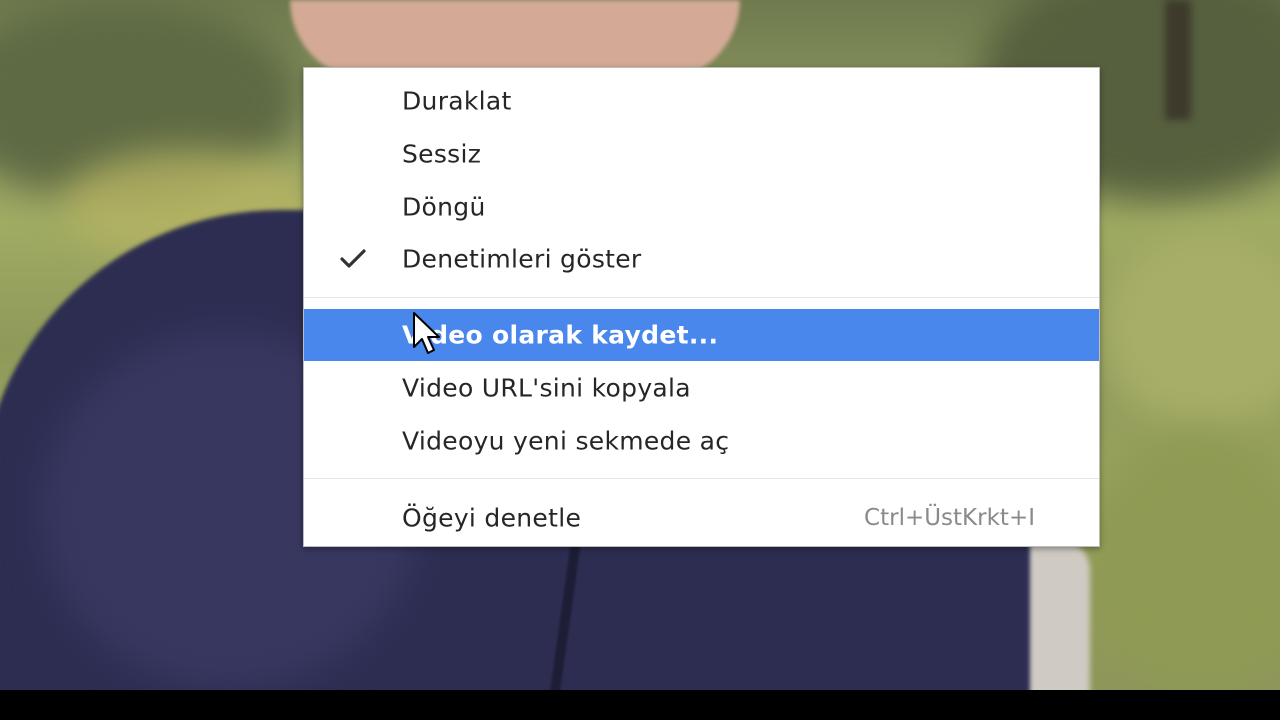  What do you see at coordinates (701, 388) in the screenshot?
I see `menu-item-copy-video-url: Video URL'sini kopyala` at bounding box center [701, 388].